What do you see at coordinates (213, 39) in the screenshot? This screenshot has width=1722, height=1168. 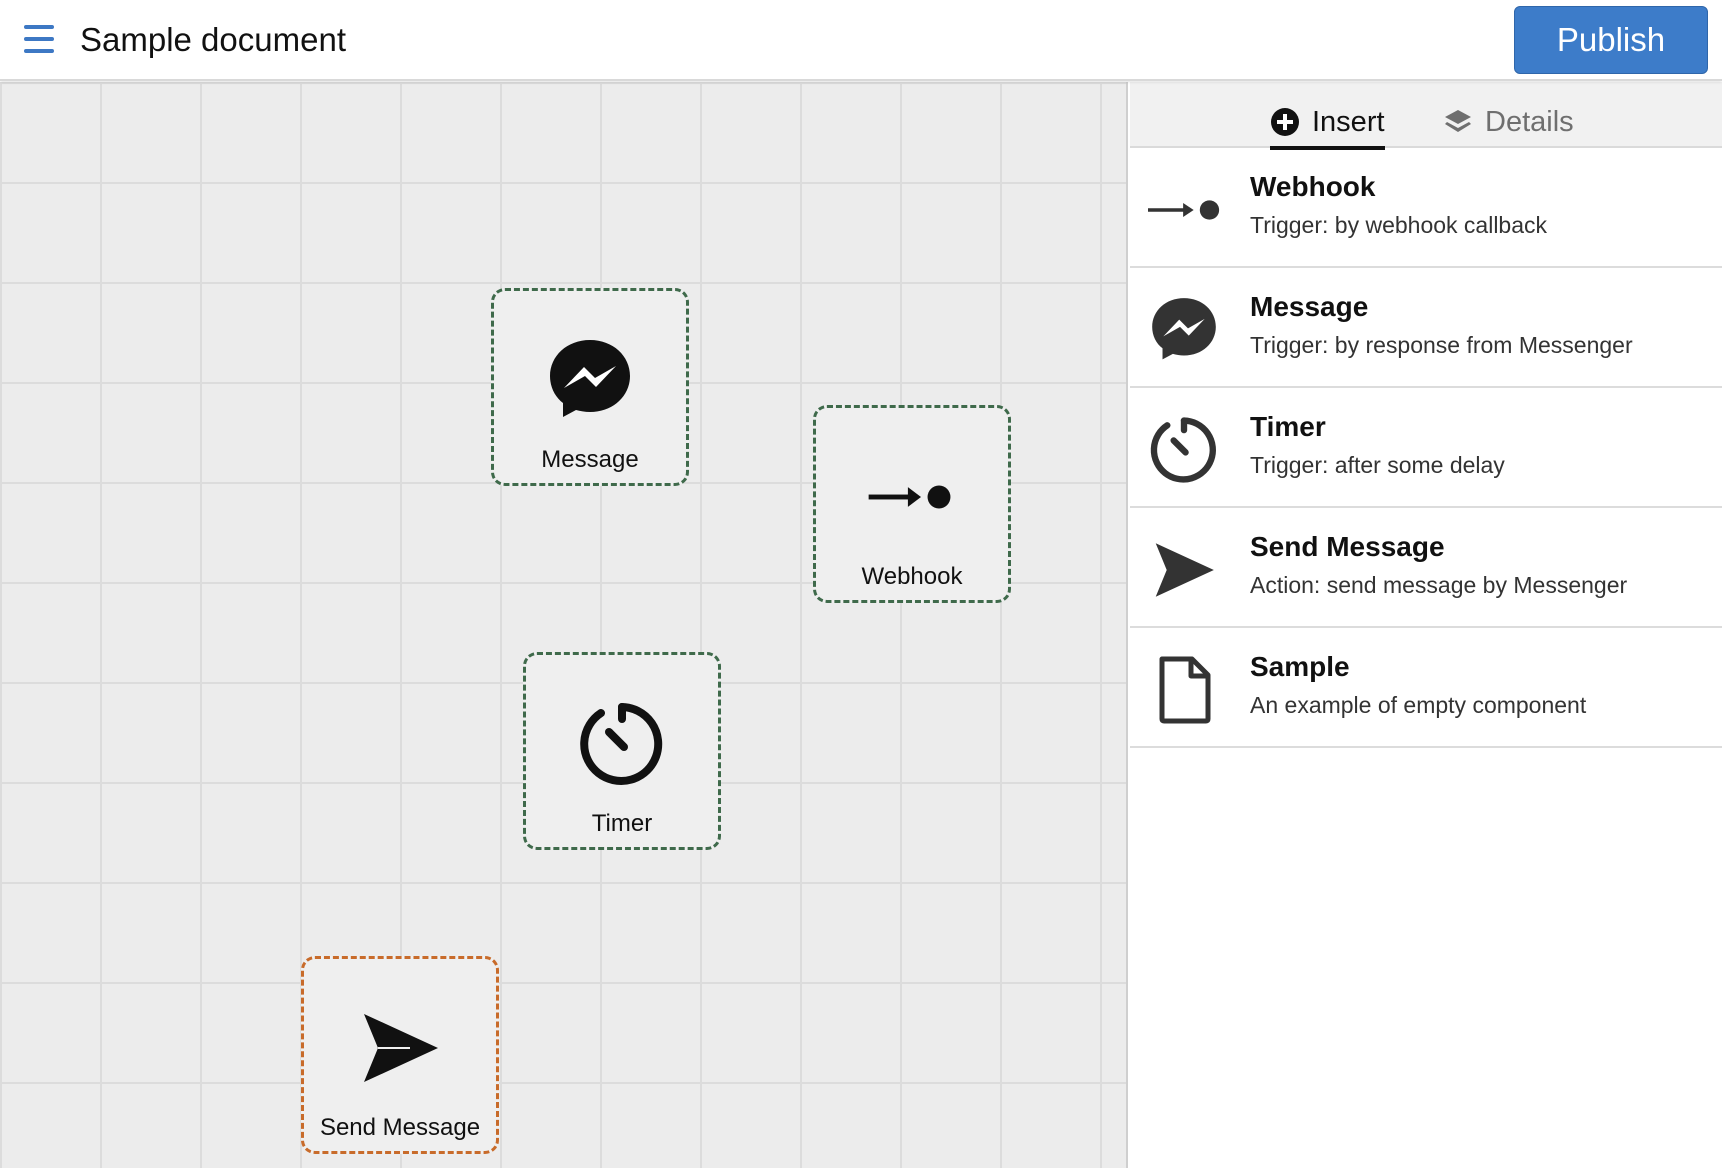 I see `document-title: Sample document` at bounding box center [213, 39].